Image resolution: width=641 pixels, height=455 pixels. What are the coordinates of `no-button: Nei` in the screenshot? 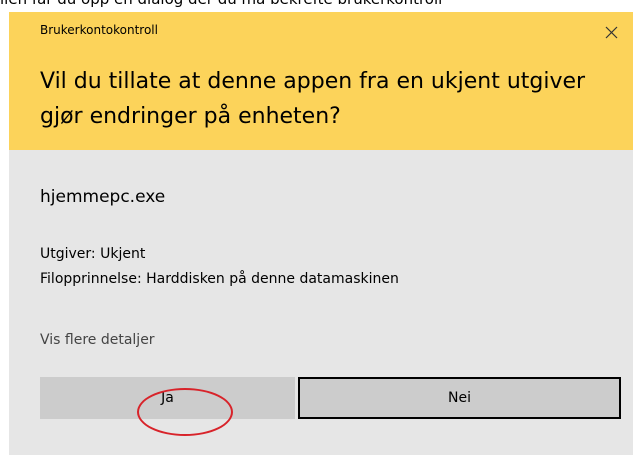 It's located at (459, 398).